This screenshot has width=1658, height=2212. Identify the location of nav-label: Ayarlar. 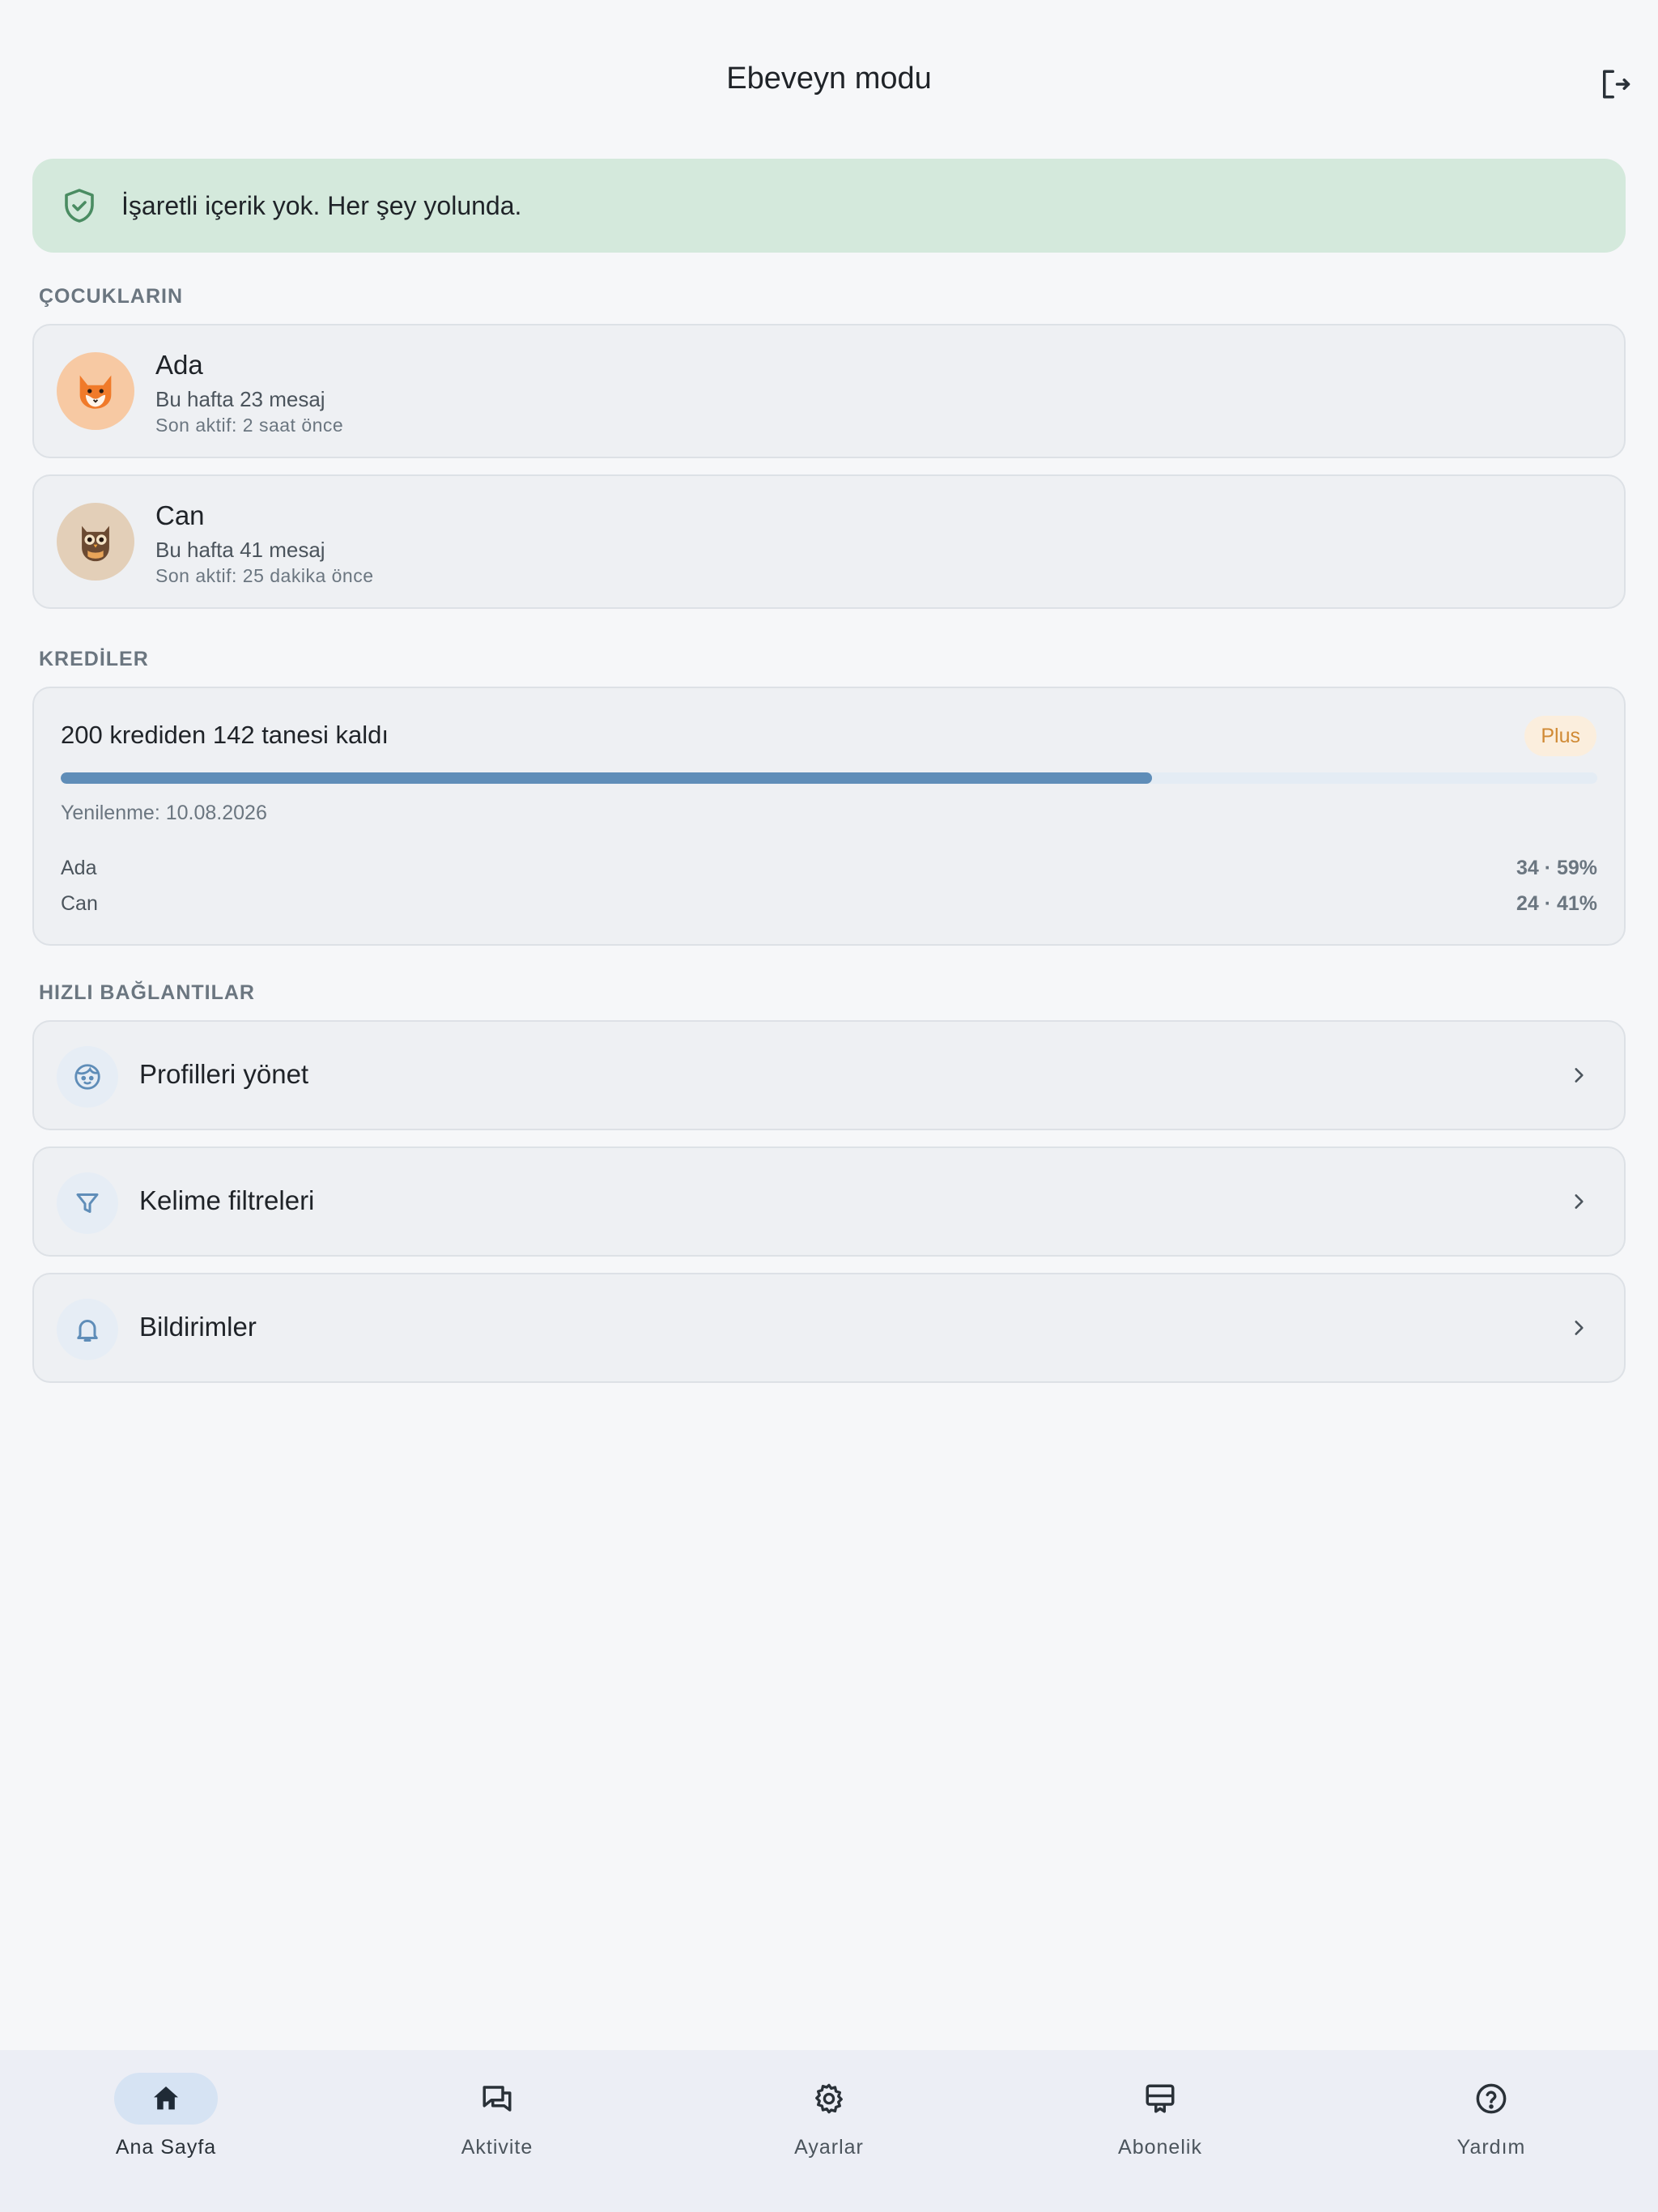
(829, 2148).